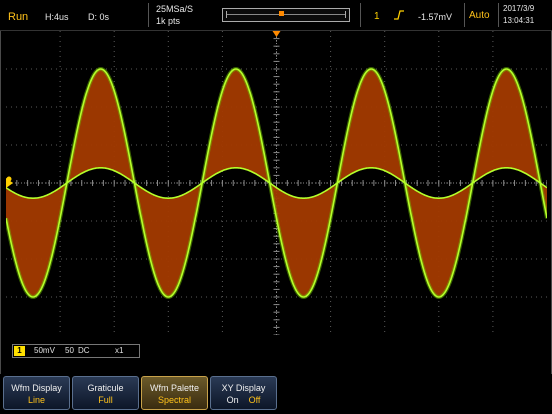 The image size is (552, 414). Describe the element at coordinates (105, 400) in the screenshot. I see `softkey-value: Full` at that location.